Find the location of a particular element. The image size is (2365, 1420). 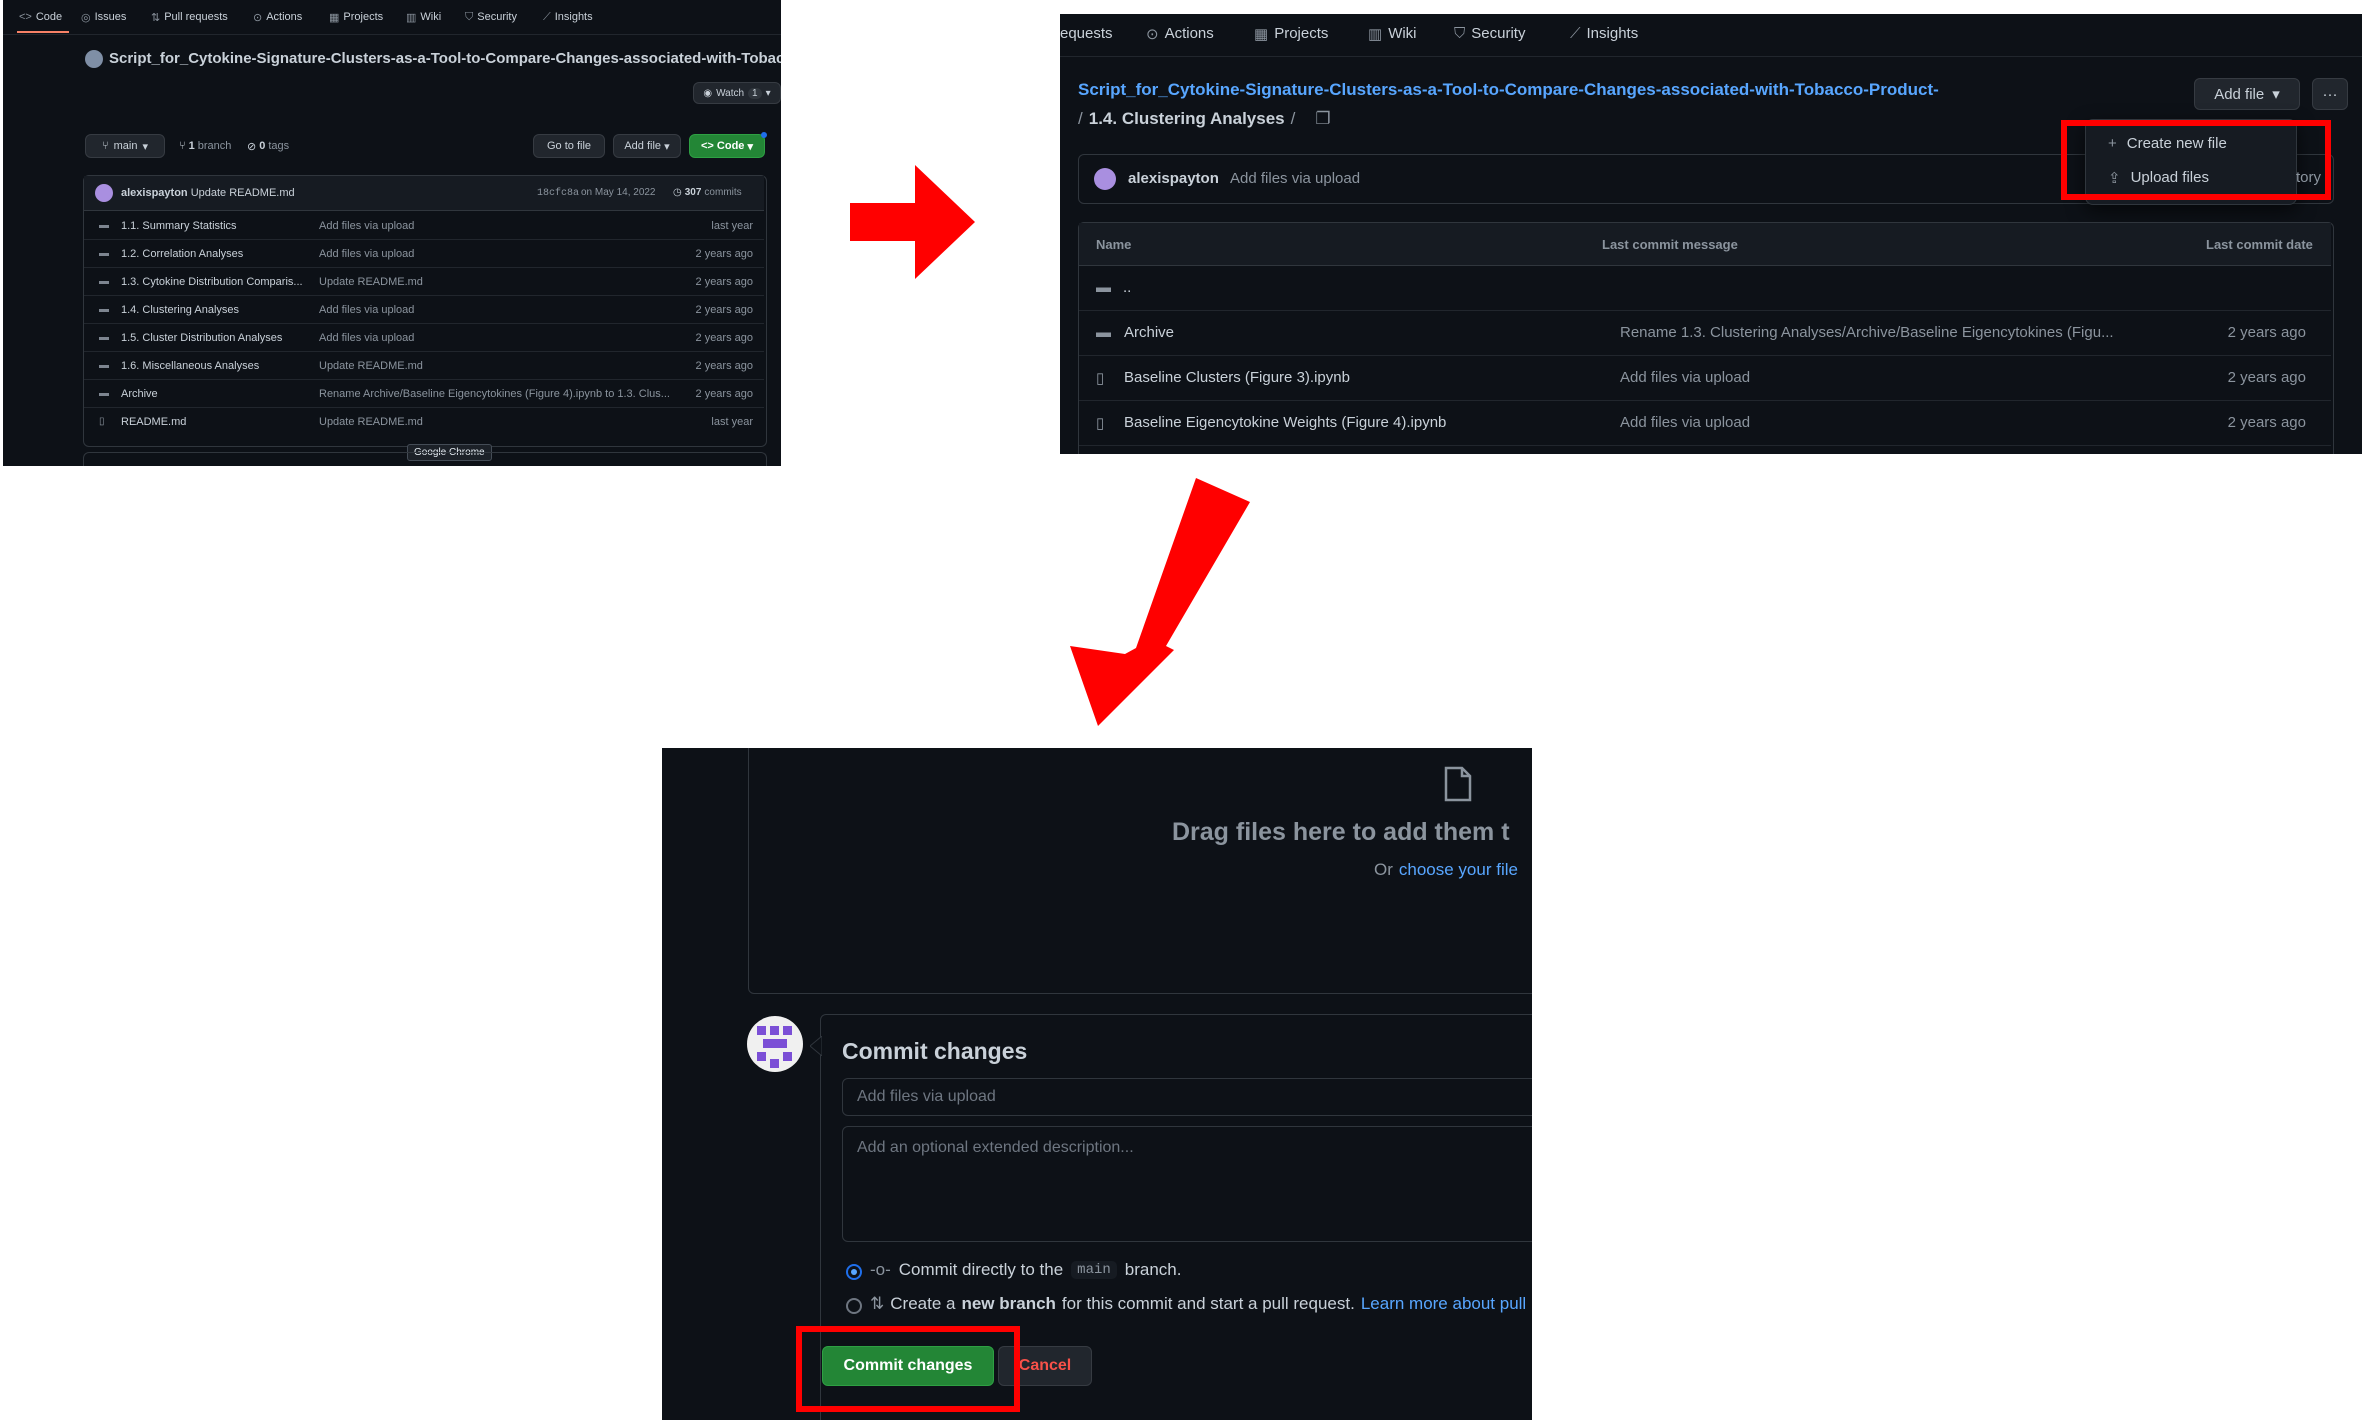

parent-directory-row: ▬ .. is located at coordinates (1113, 287).